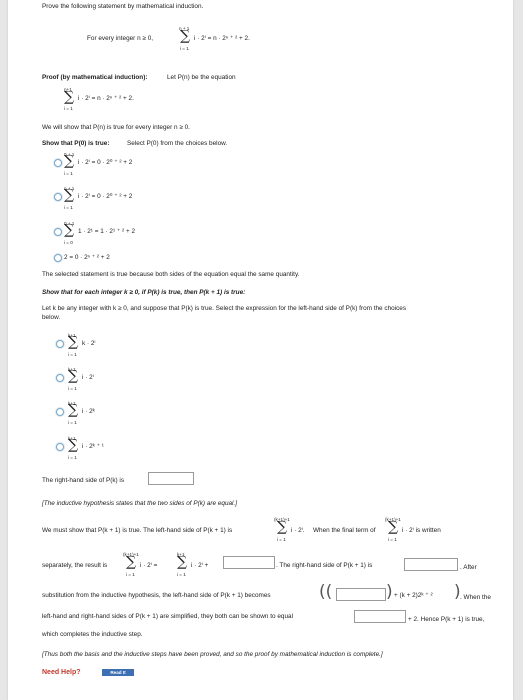 This screenshot has height=700, width=523. Describe the element at coordinates (118, 672) in the screenshot. I see `read-it-button: Read It` at that location.